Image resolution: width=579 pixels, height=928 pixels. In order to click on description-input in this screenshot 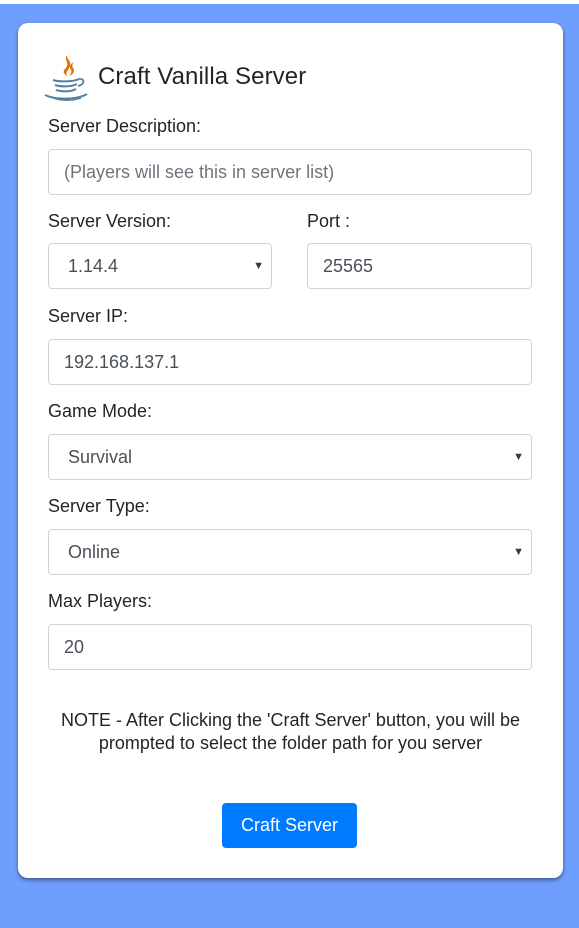, I will do `click(290, 172)`.